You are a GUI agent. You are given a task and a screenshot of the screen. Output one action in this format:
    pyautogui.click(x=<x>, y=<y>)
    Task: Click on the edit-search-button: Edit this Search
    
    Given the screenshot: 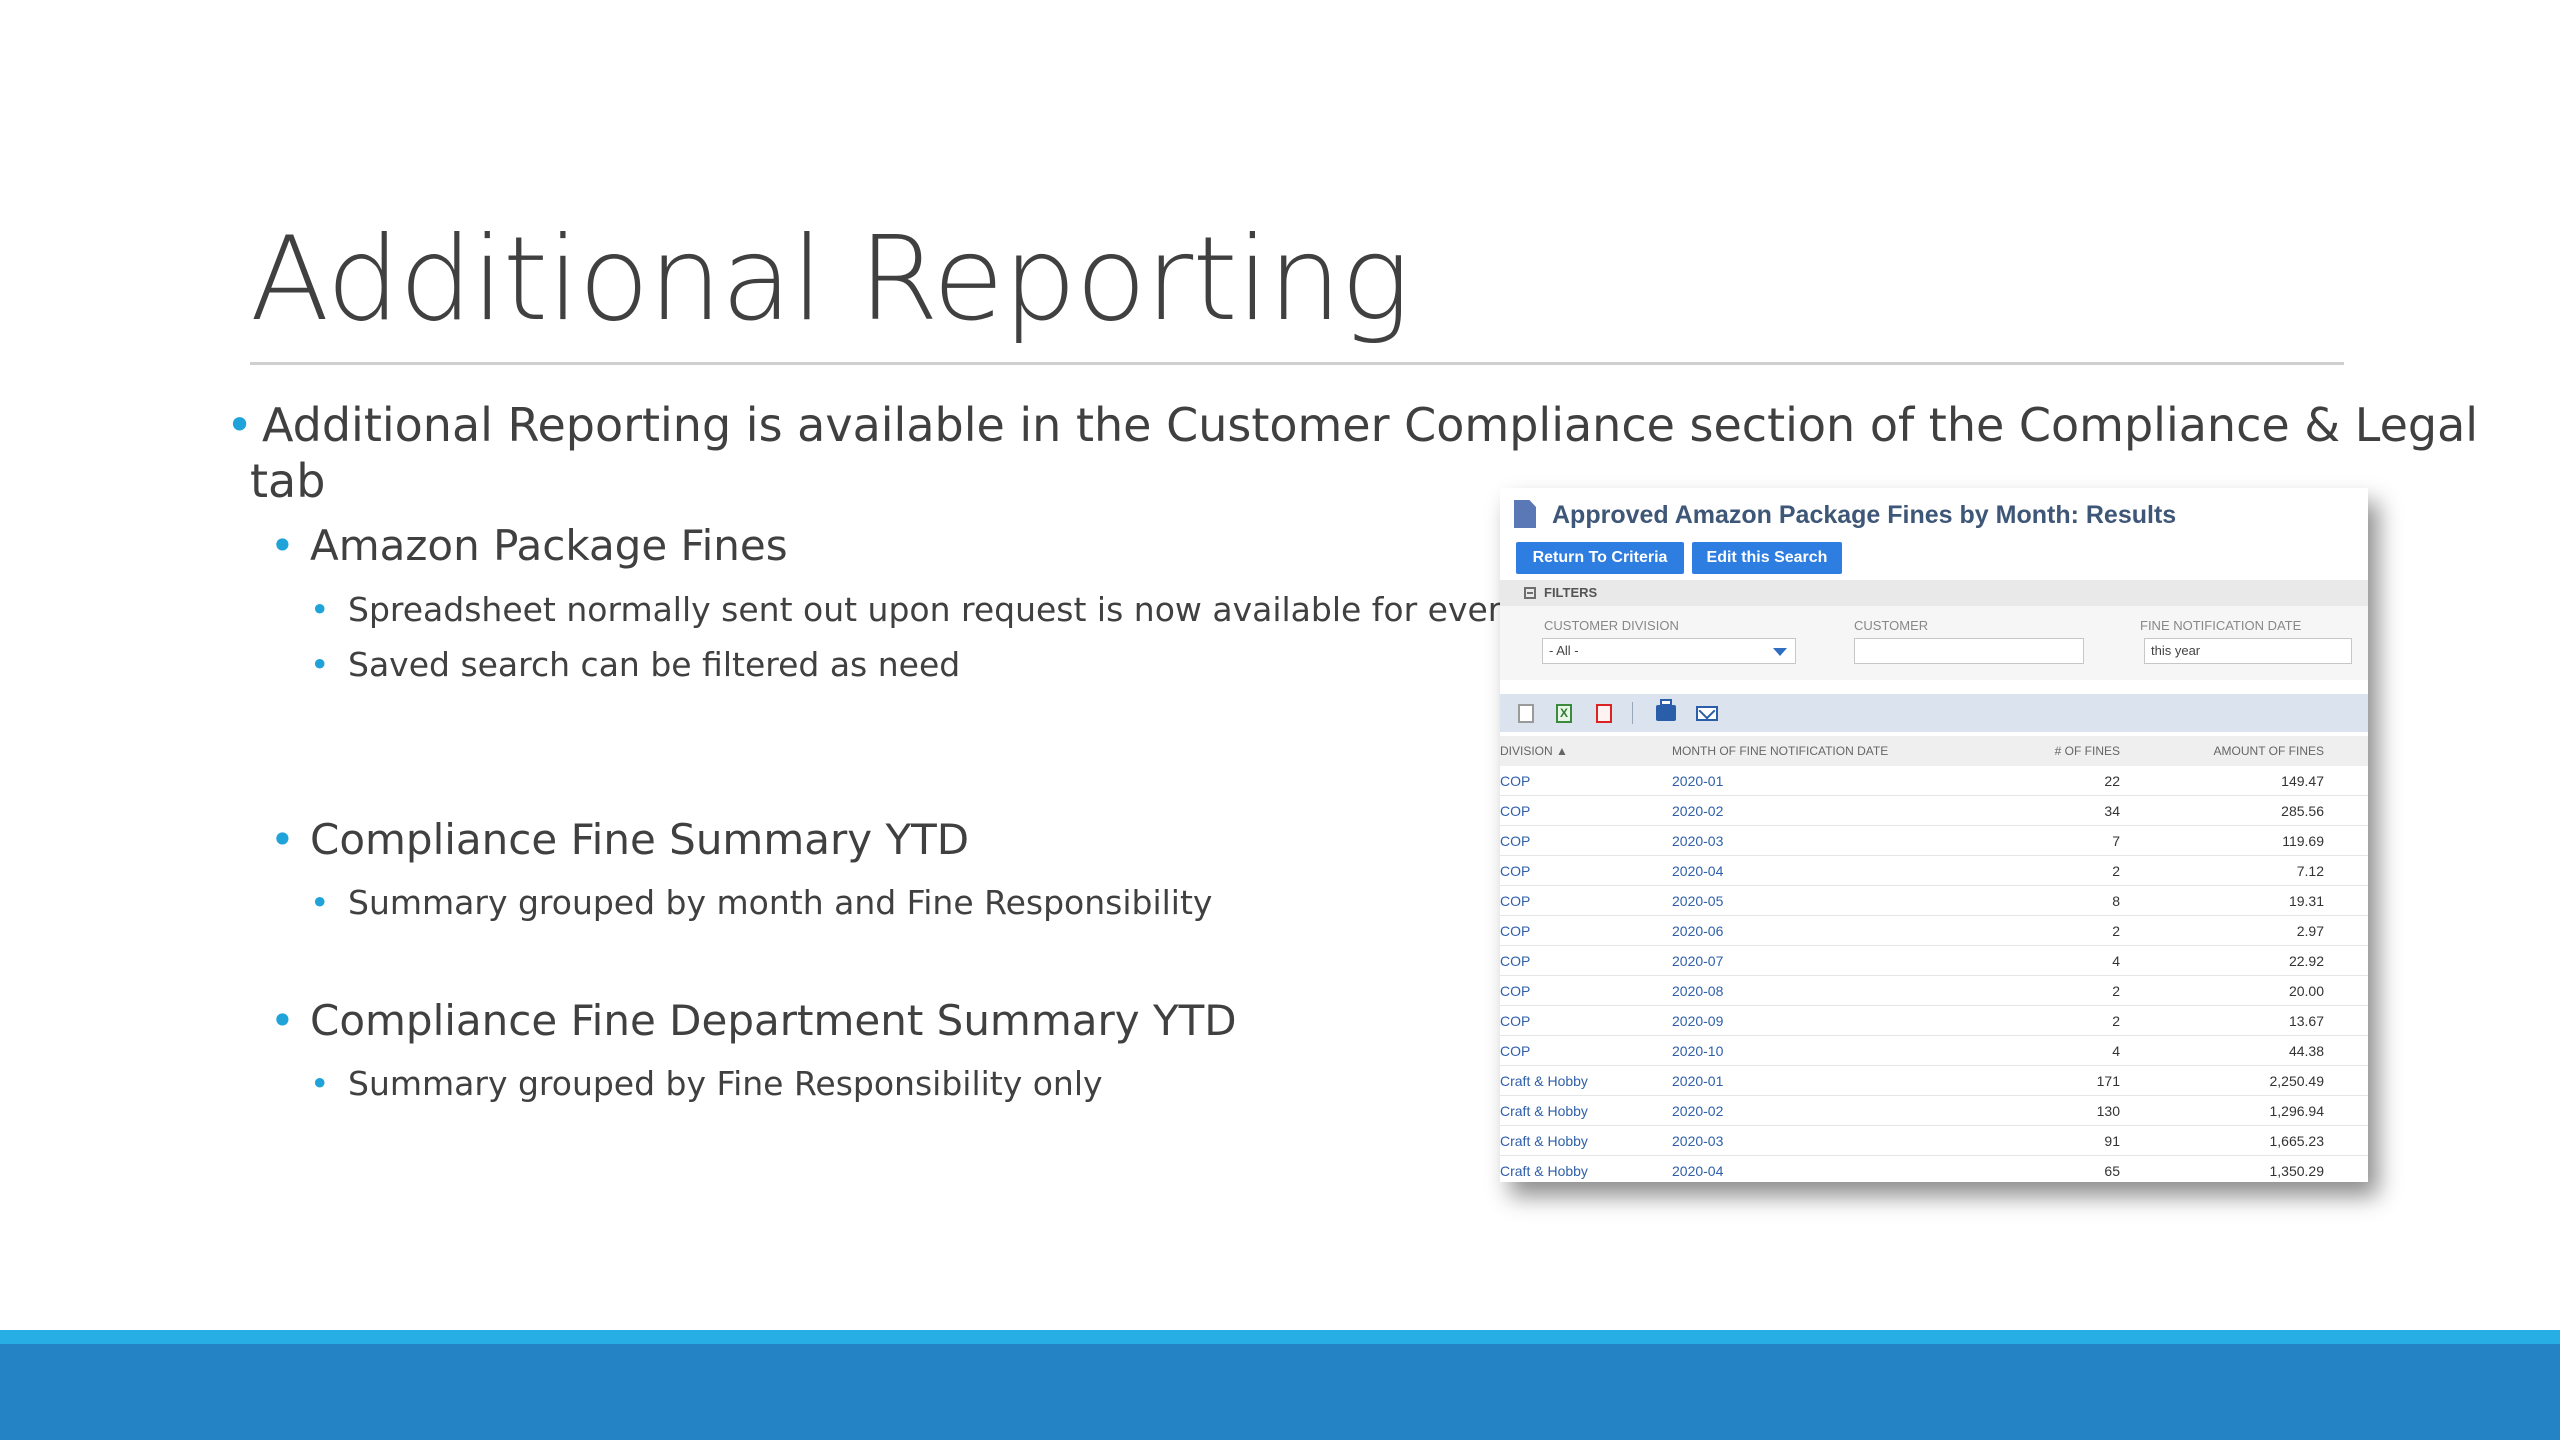 What is the action you would take?
    pyautogui.click(x=1767, y=558)
    